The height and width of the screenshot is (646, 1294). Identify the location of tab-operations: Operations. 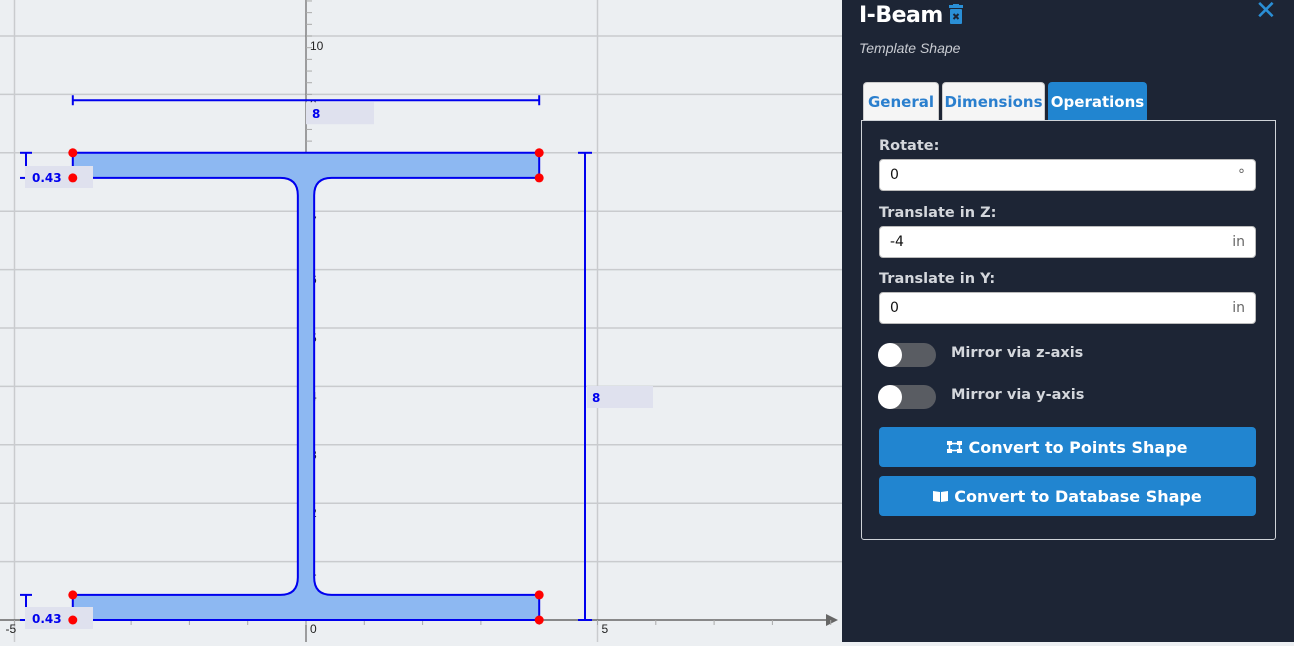
(1097, 101).